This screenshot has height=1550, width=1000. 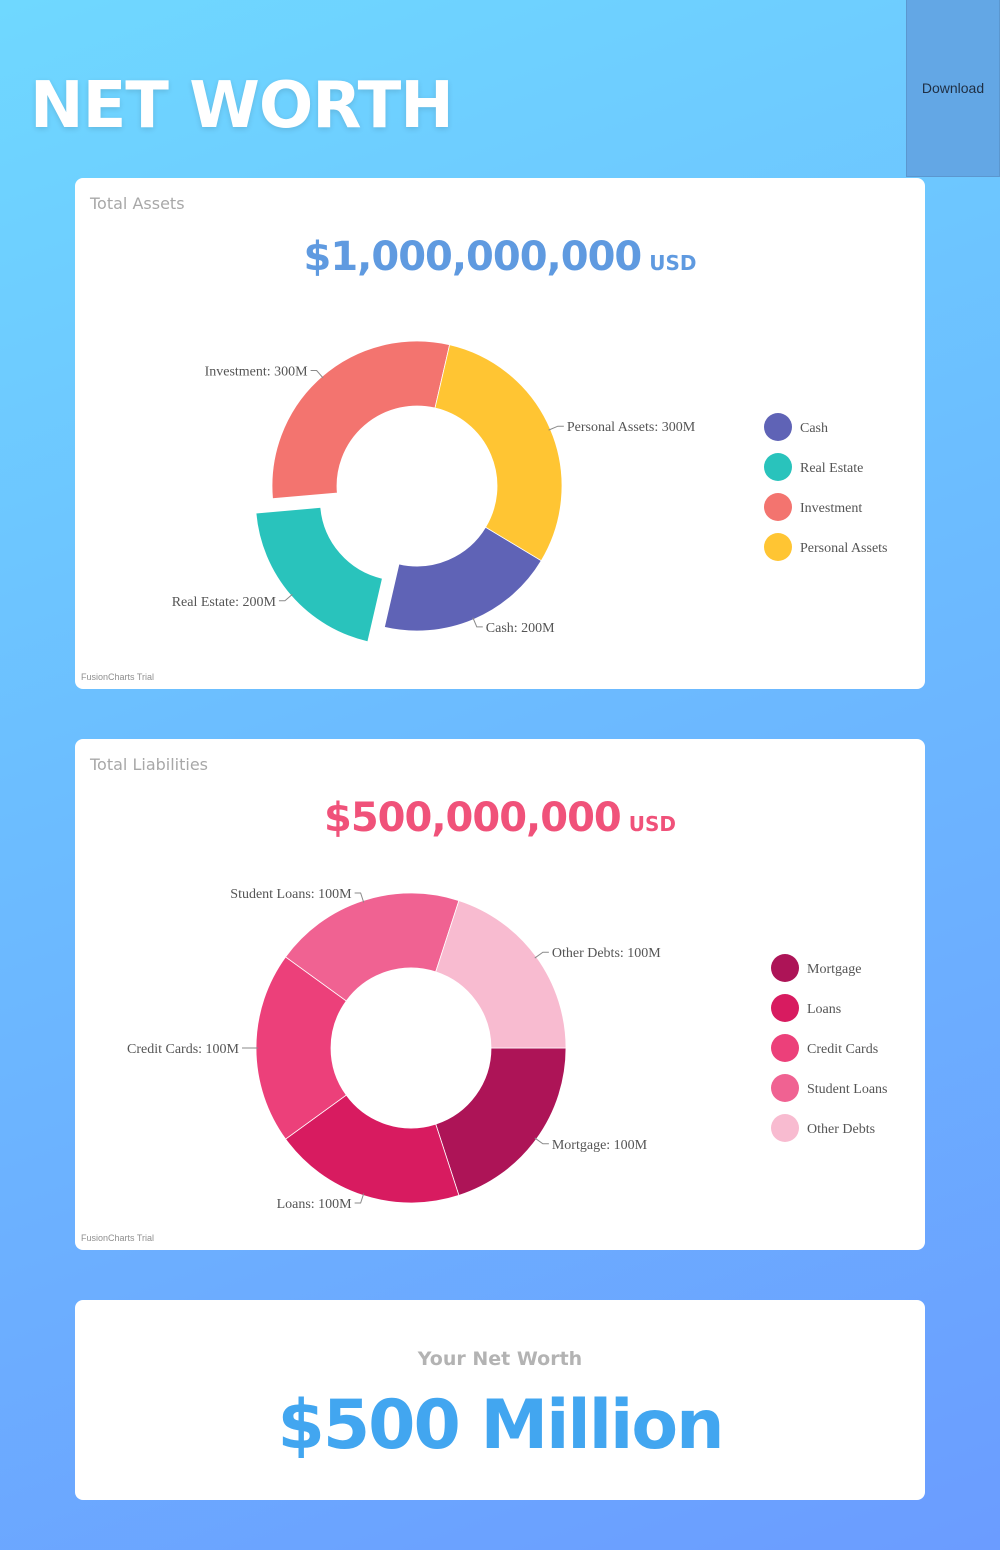 What do you see at coordinates (500, 1359) in the screenshot?
I see `net-worth-caption: Your Net Worth` at bounding box center [500, 1359].